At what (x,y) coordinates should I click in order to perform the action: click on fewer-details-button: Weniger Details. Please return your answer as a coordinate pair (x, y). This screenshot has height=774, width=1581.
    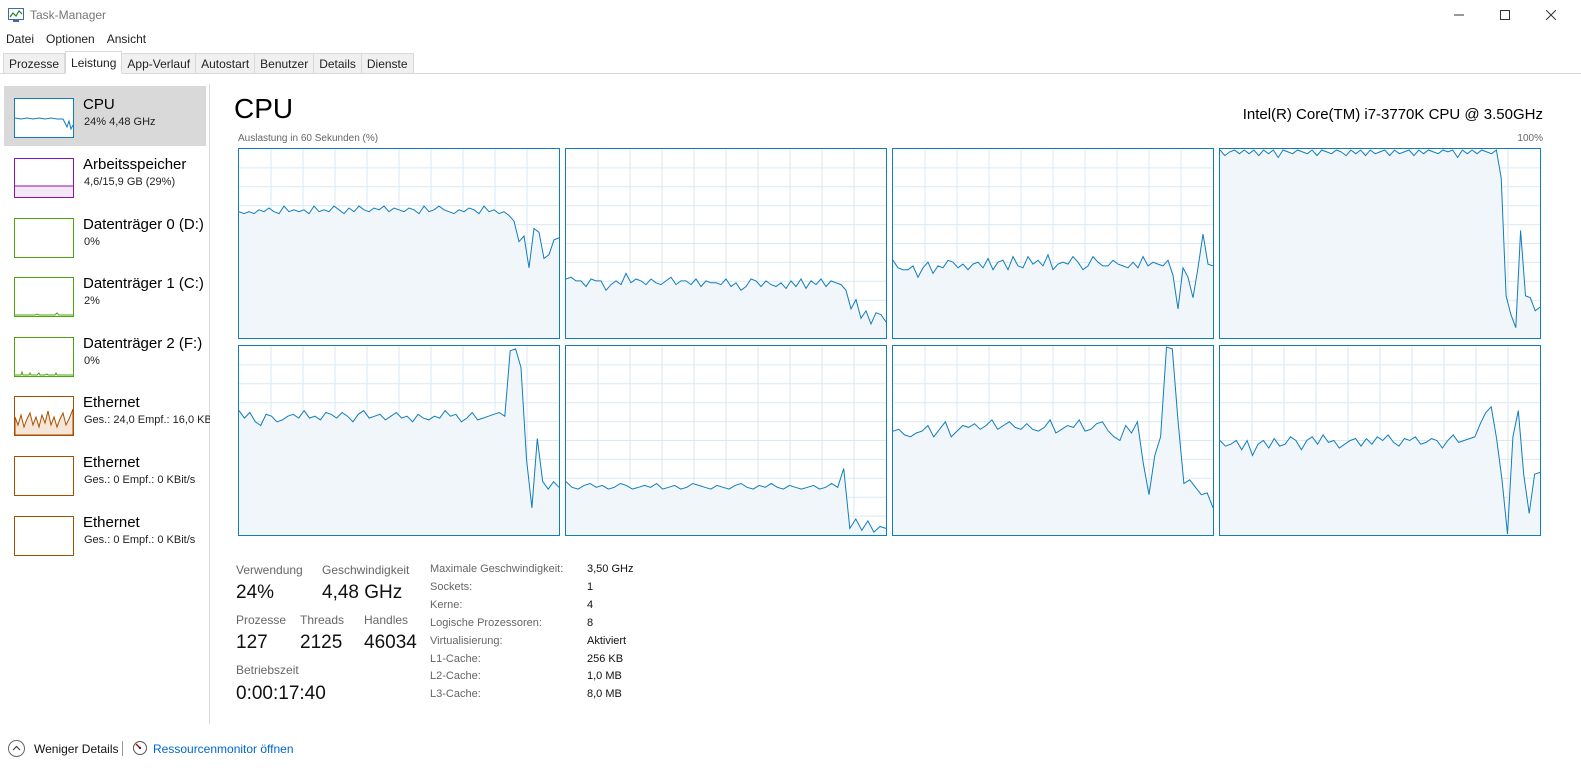
    Looking at the image, I should click on (76, 749).